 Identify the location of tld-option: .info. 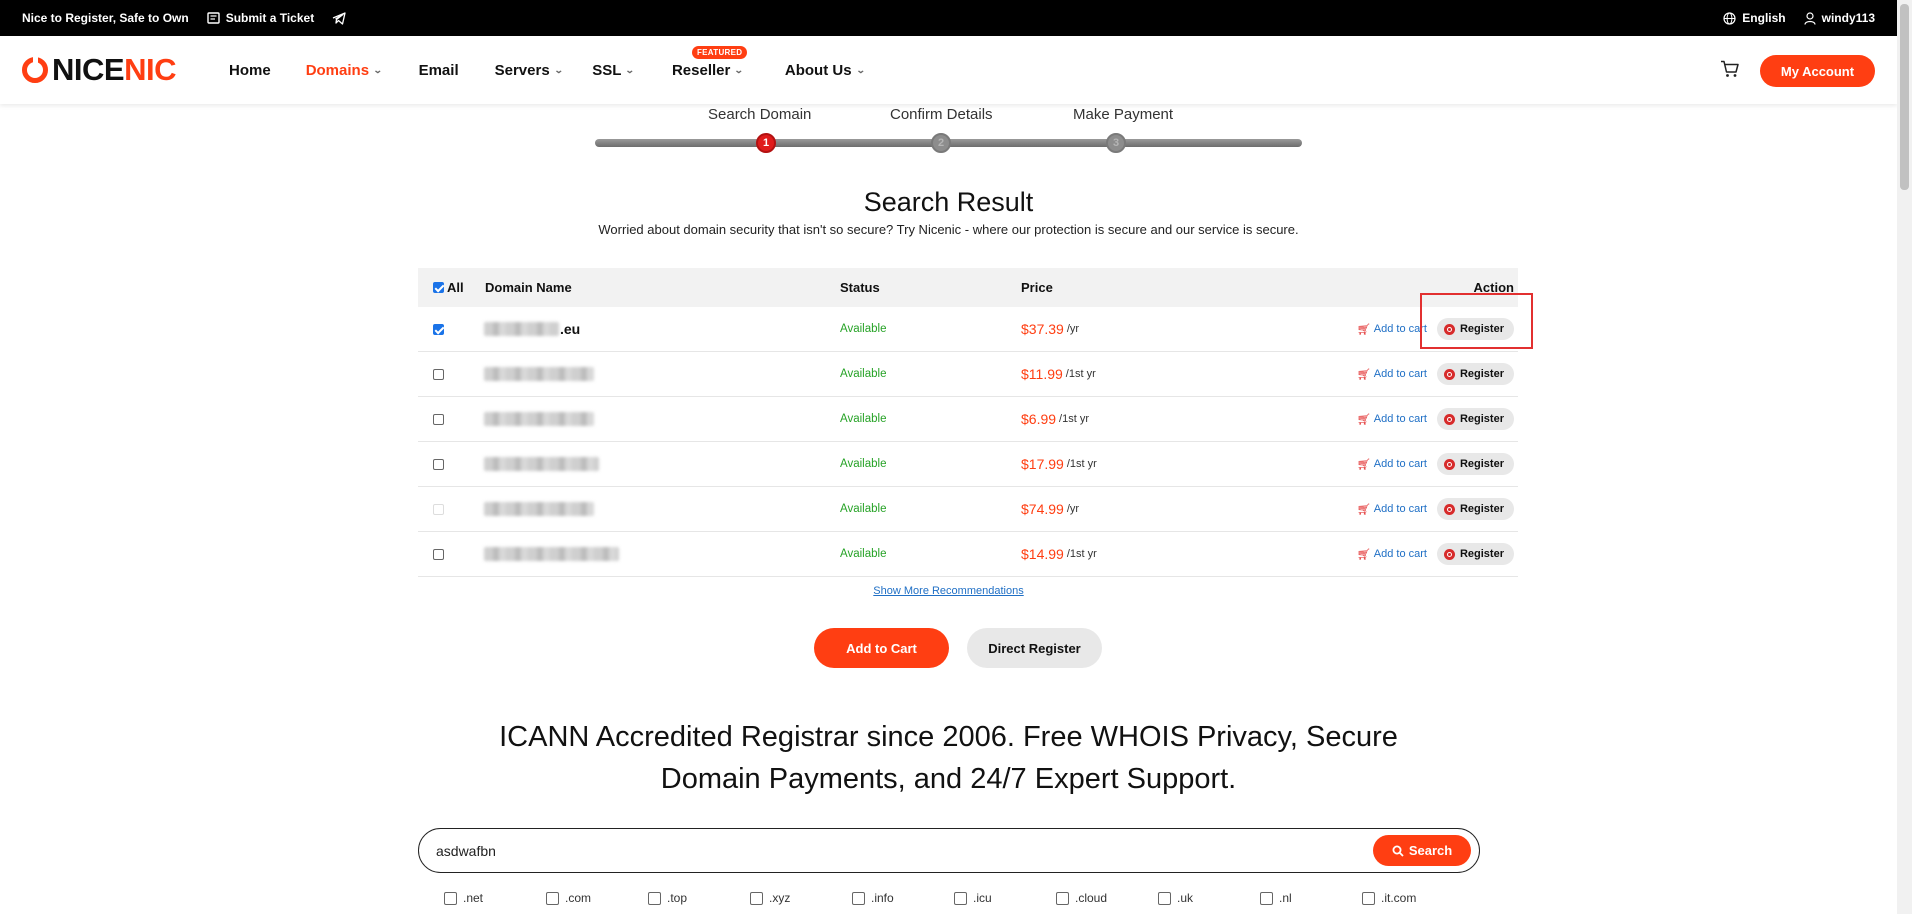
(903, 898).